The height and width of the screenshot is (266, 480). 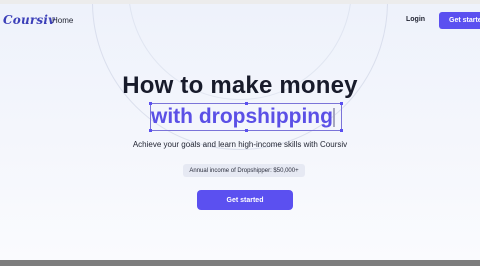 I want to click on brand-logo: Coursiv, so click(x=29, y=20).